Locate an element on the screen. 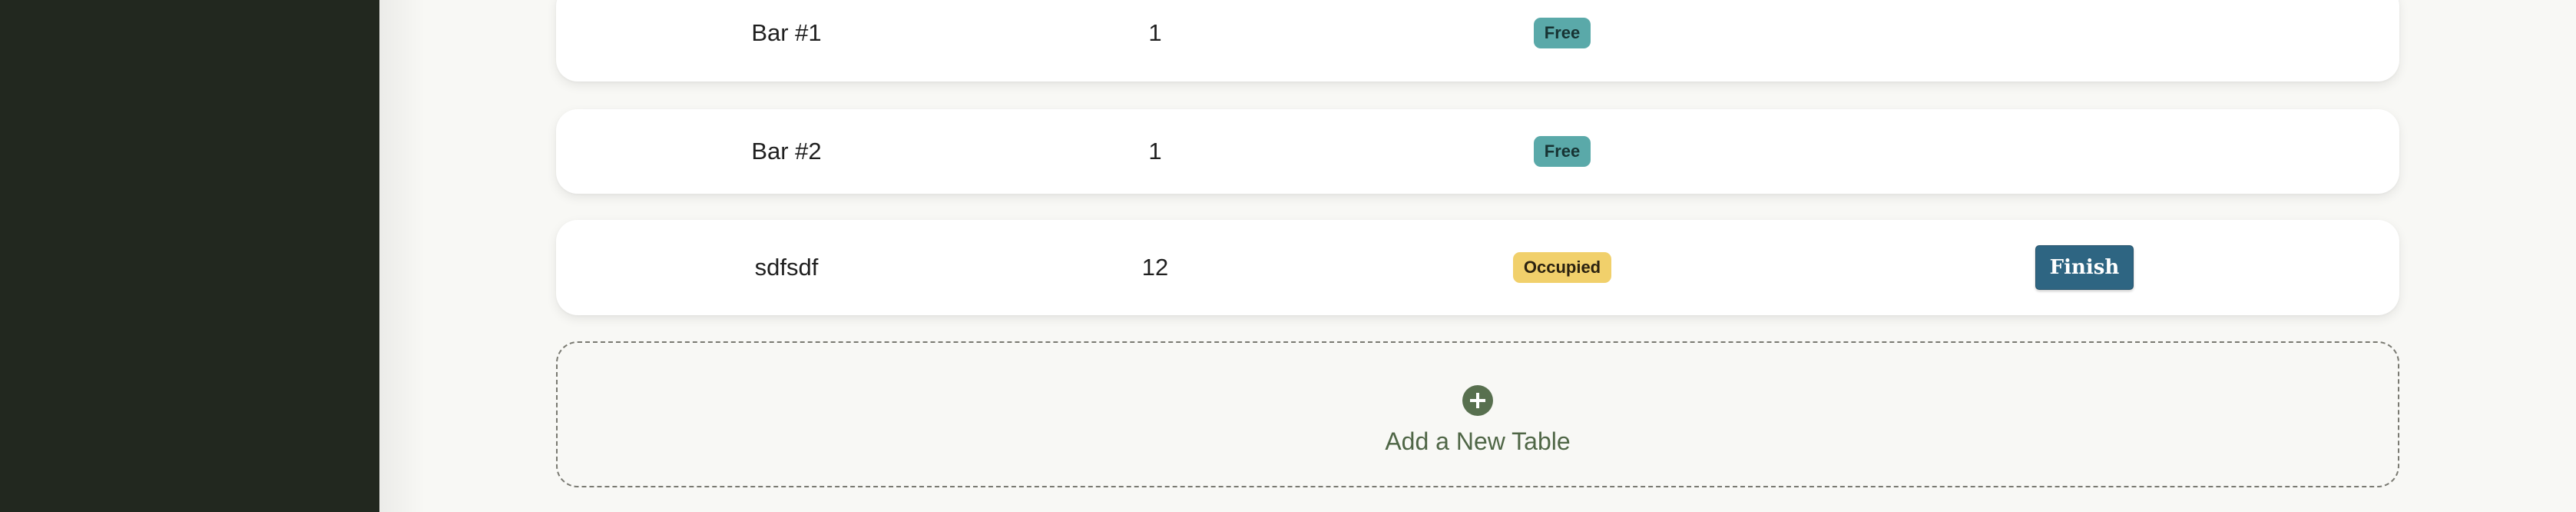  plus-circle-icon is located at coordinates (1477, 400).